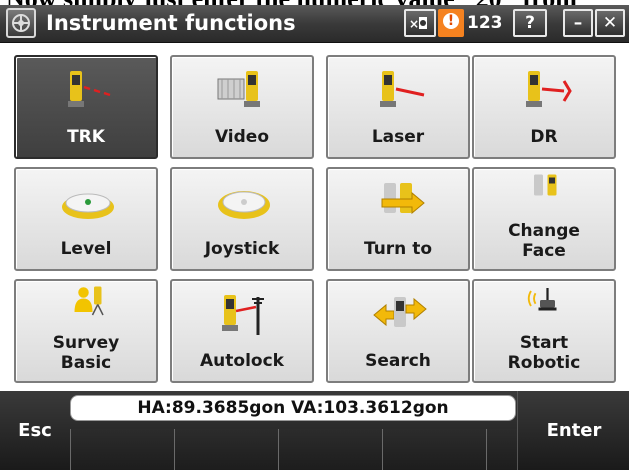 The image size is (629, 470). I want to click on help-button: ?, so click(530, 23).